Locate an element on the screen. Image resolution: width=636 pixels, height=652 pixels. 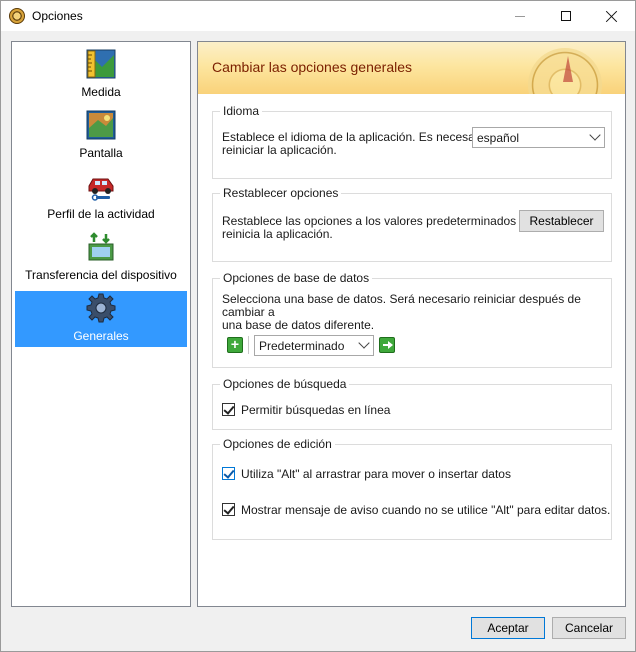
display-map-icon is located at coordinates (101, 125).